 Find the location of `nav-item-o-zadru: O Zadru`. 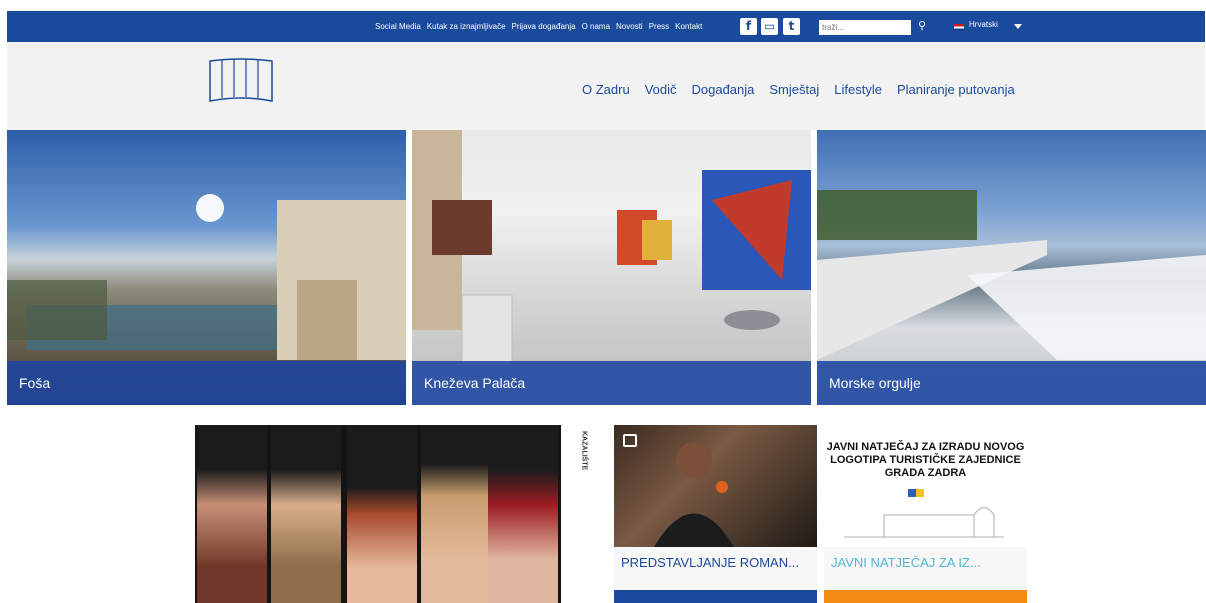

nav-item-o-zadru: O Zadru is located at coordinates (606, 89).